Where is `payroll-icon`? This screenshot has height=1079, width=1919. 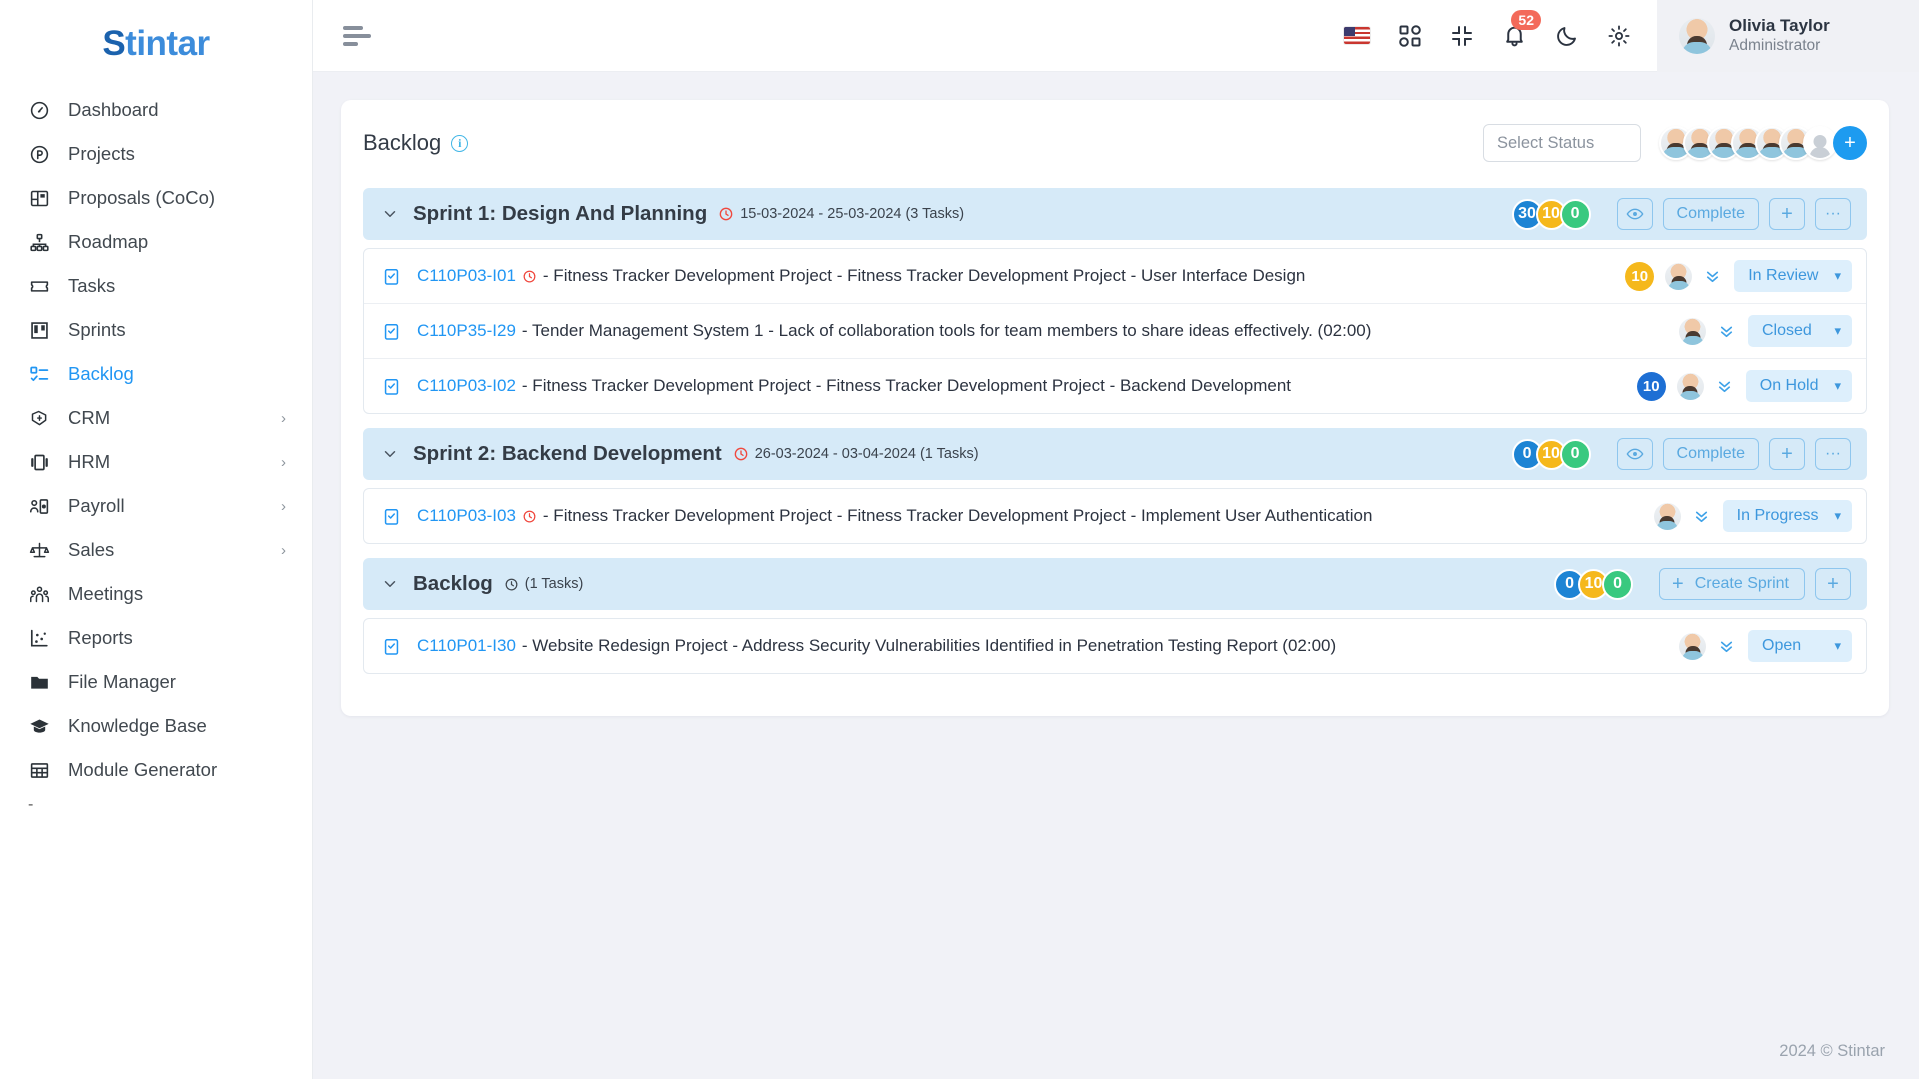
payroll-icon is located at coordinates (39, 506).